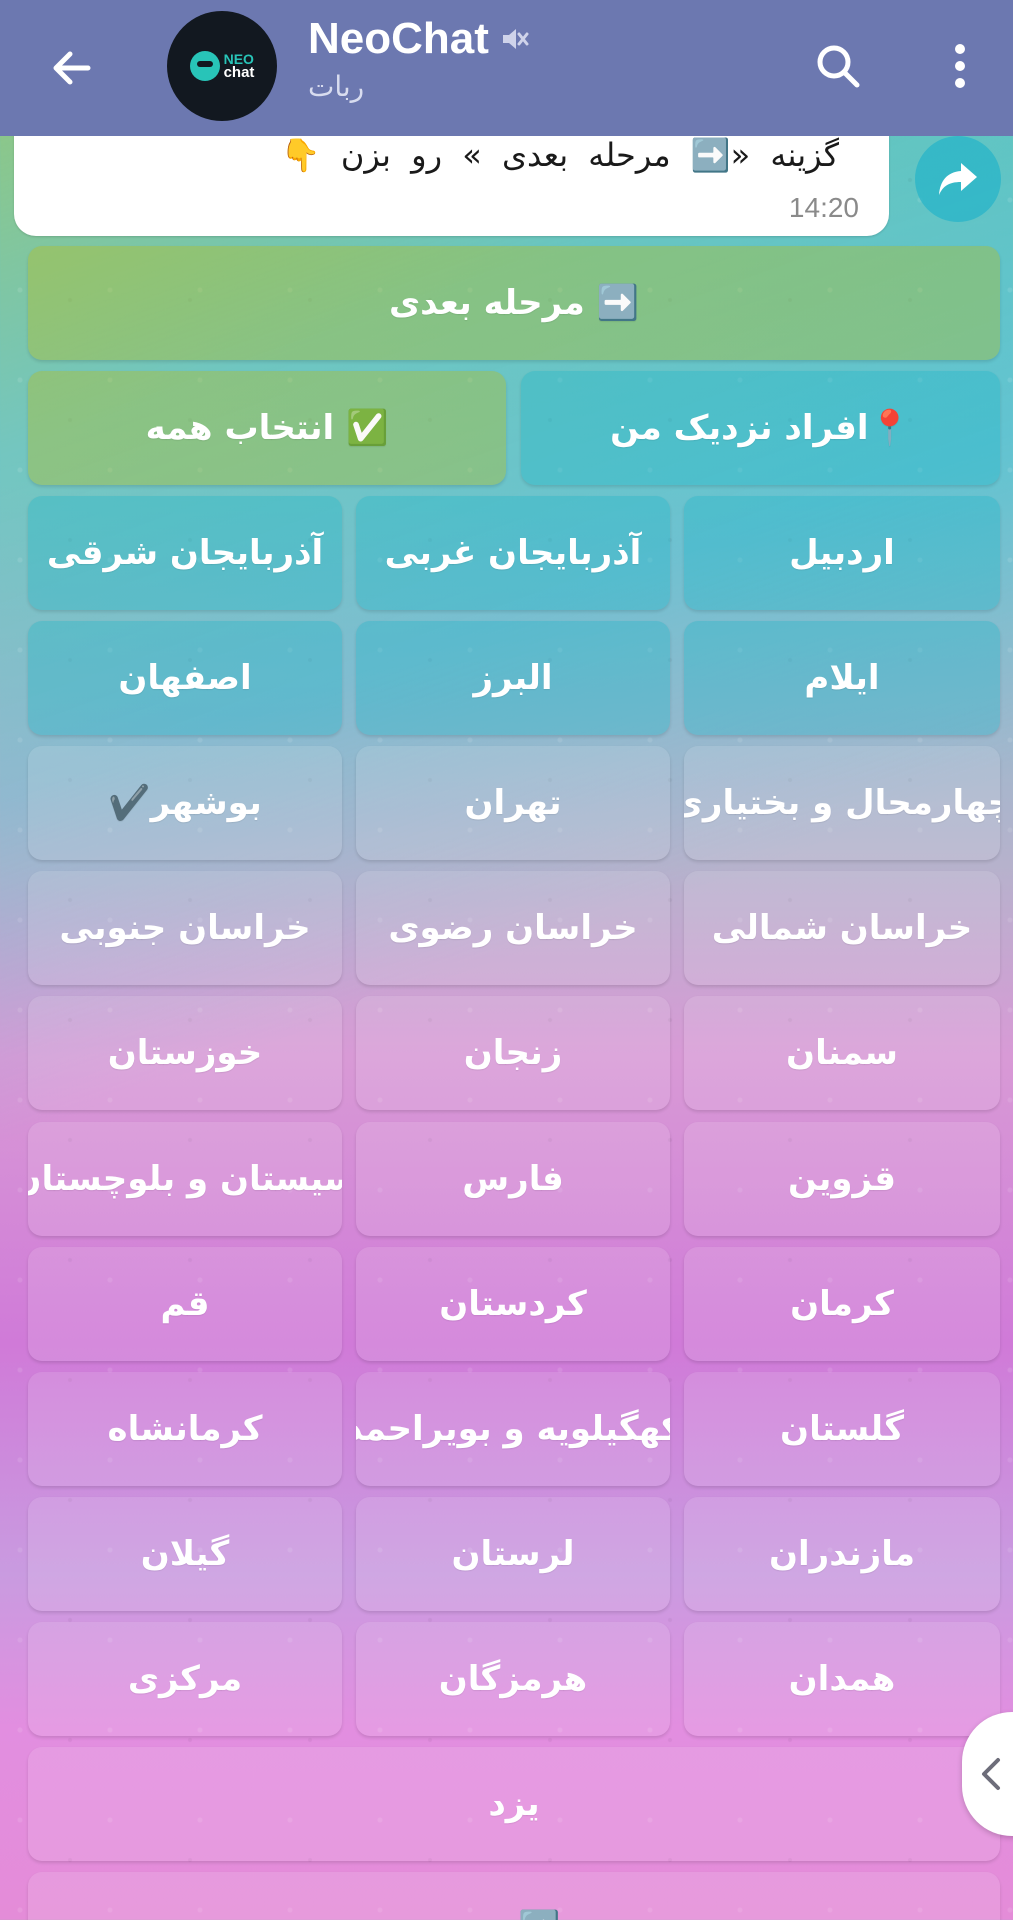  I want to click on province-button: فارس, so click(513, 1179).